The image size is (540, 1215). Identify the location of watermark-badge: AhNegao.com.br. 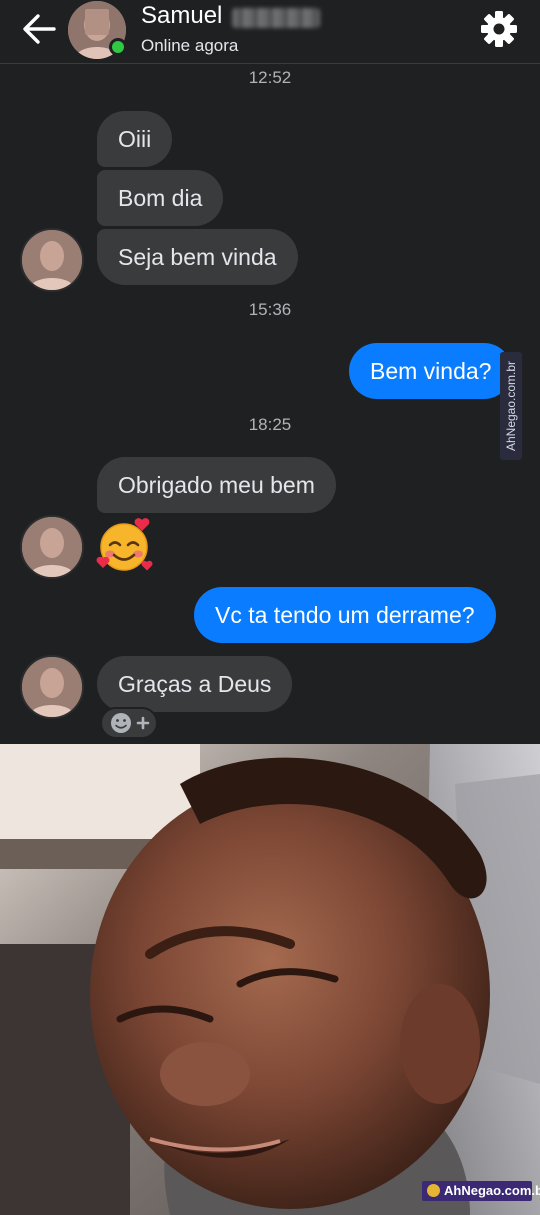
(481, 1191).